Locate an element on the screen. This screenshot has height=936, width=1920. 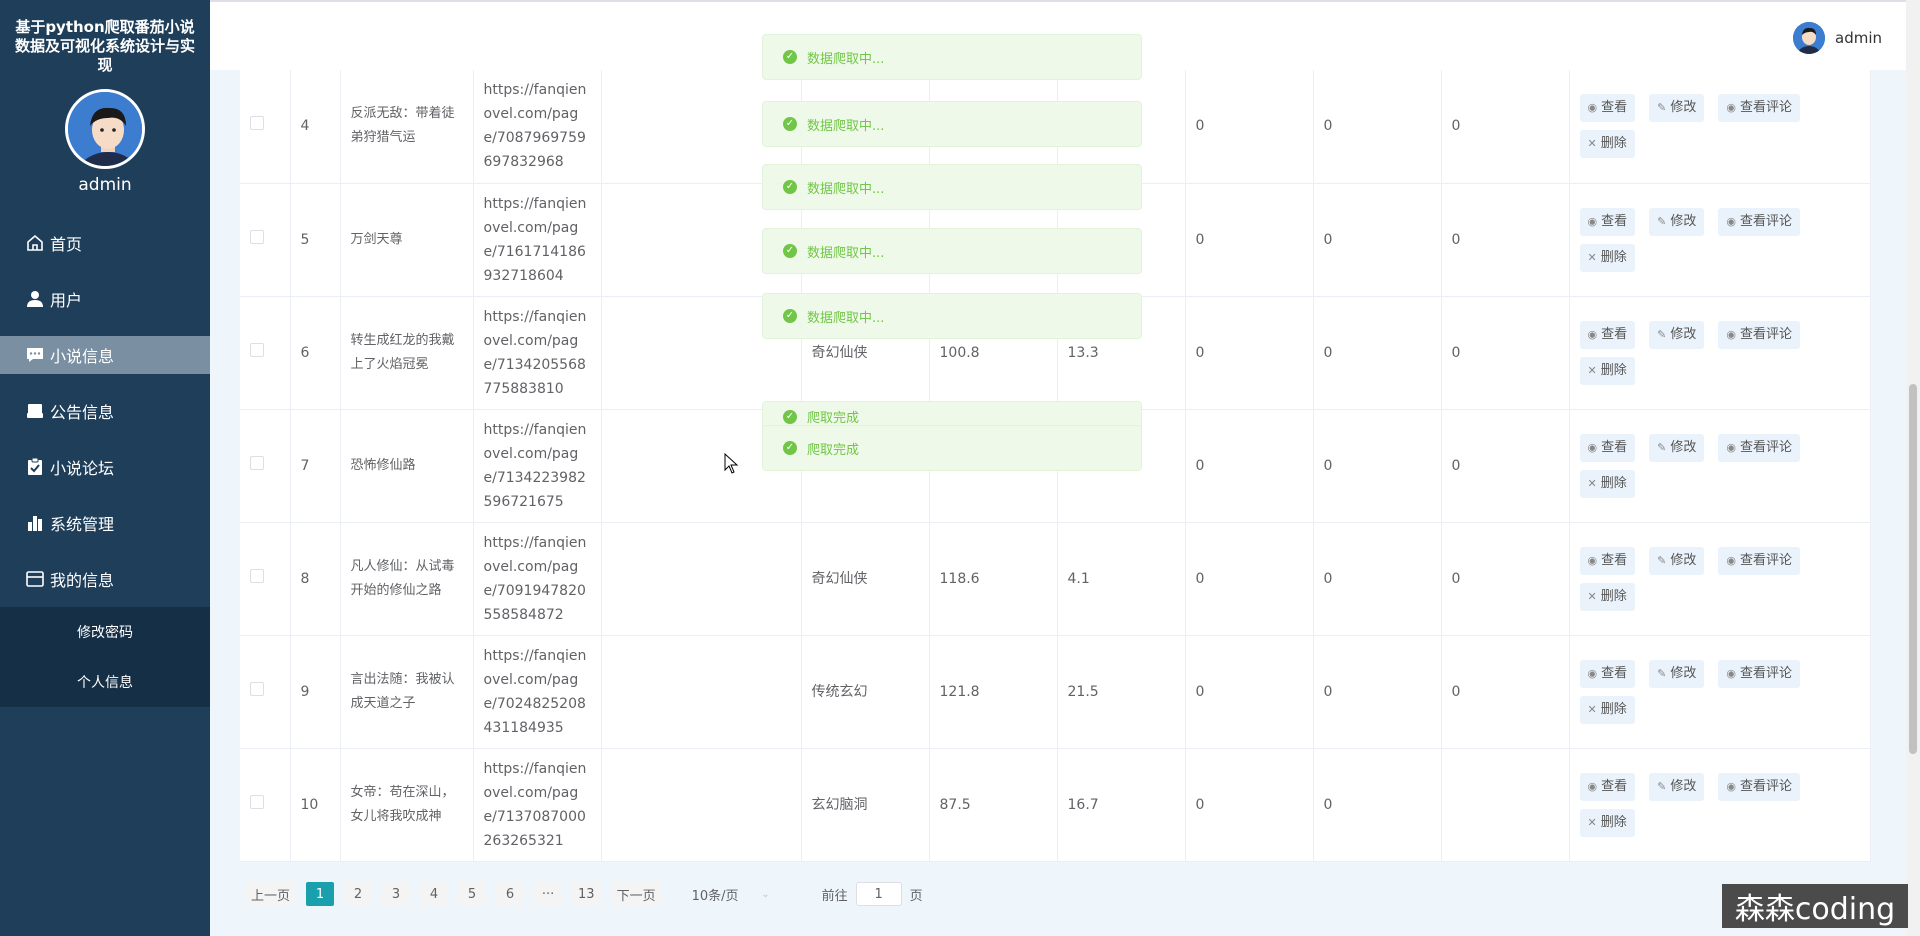
novel-count: 16.7 is located at coordinates (1121, 805).